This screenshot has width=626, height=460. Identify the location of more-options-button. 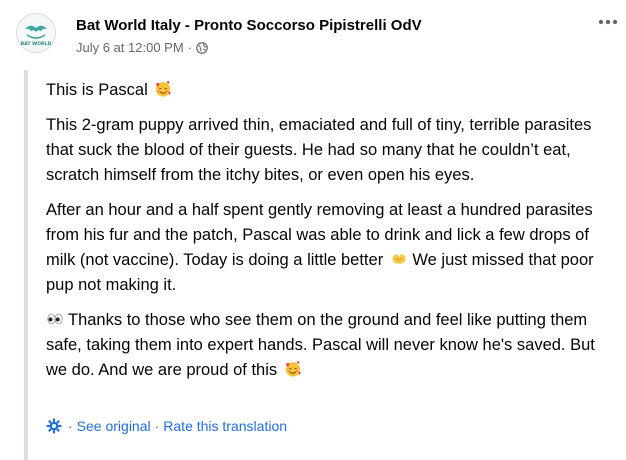
(608, 22).